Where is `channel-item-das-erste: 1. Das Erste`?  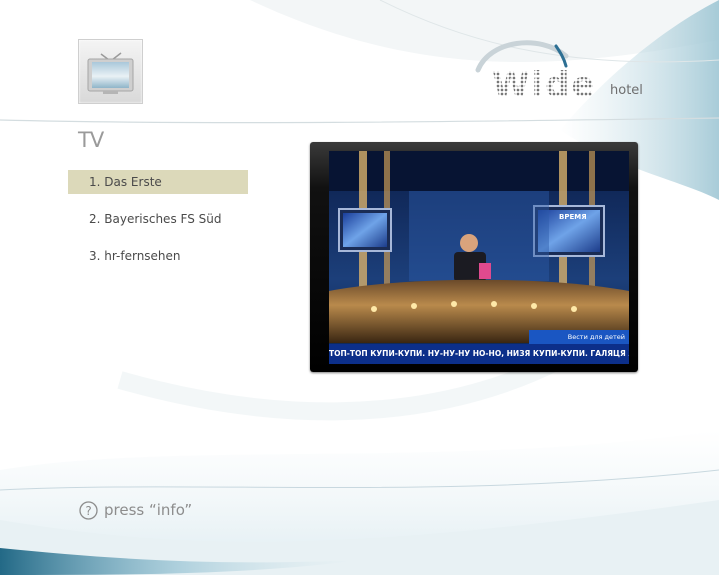 channel-item-das-erste: 1. Das Erste is located at coordinates (158, 182).